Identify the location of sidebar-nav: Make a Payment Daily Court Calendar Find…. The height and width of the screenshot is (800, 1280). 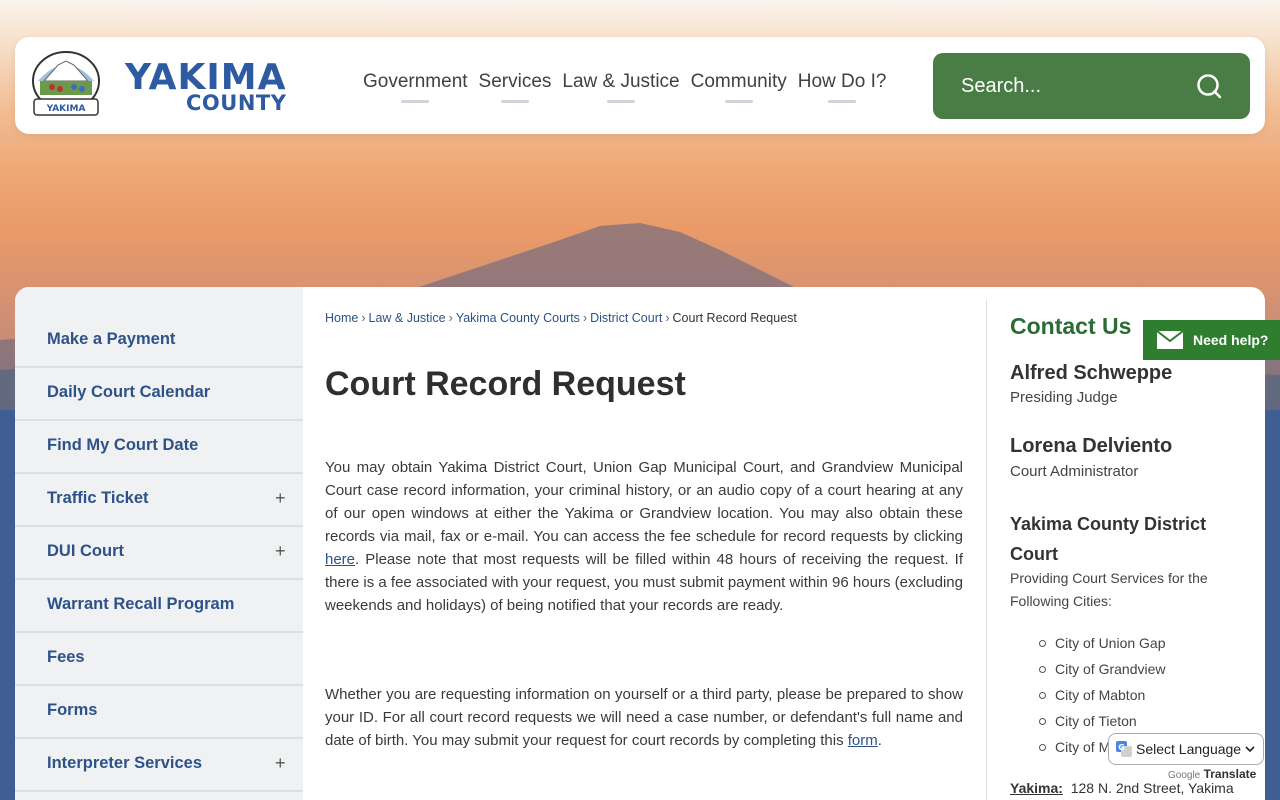
(159, 543).